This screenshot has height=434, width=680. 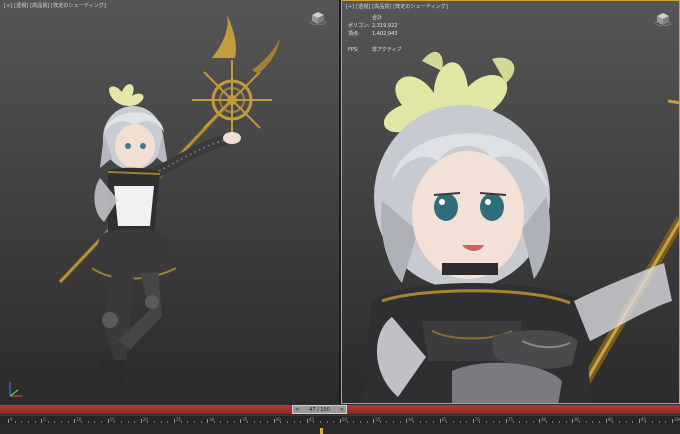 What do you see at coordinates (677, 419) in the screenshot?
I see `timeline-tick-label: 100` at bounding box center [677, 419].